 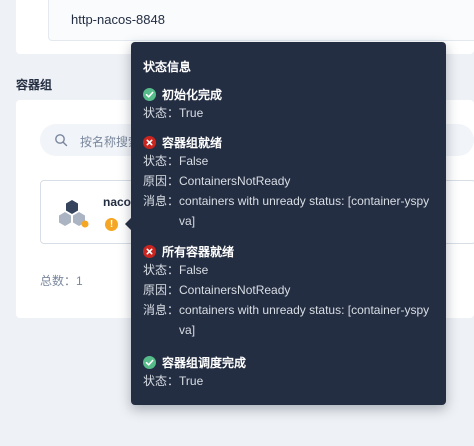 What do you see at coordinates (204, 362) in the screenshot?
I see `condition-title: 容器组调度完成` at bounding box center [204, 362].